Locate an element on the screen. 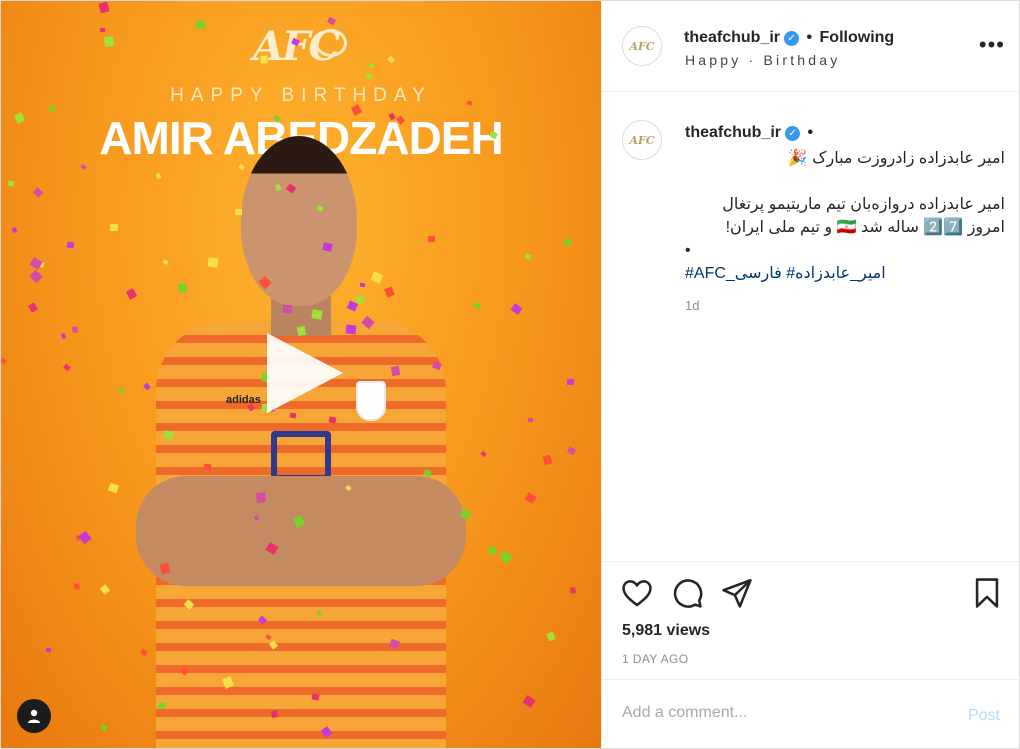 Image resolution: width=1020 pixels, height=749 pixels. caption-line-4: • is located at coordinates (688, 250).